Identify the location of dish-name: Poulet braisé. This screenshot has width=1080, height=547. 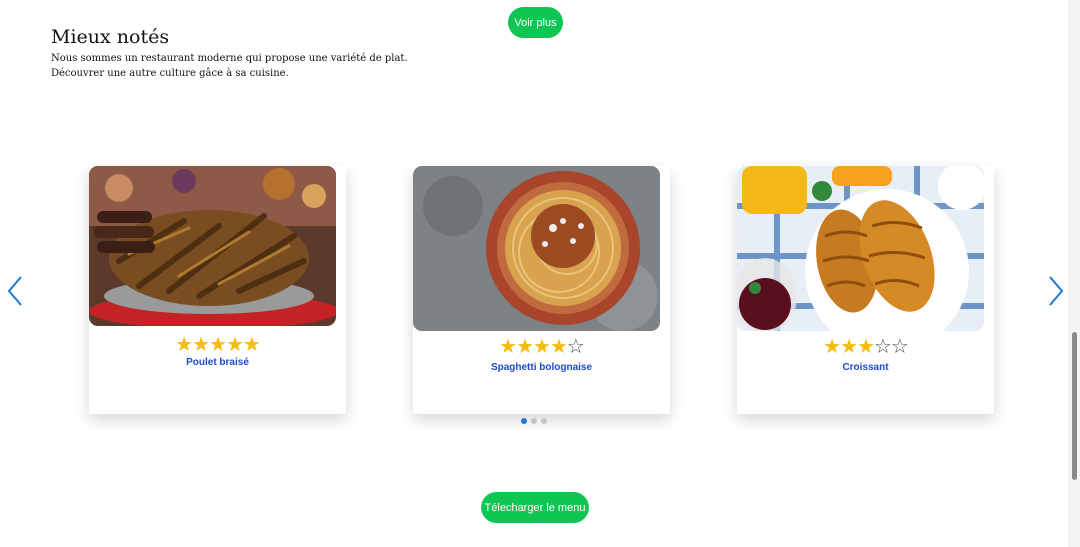
(217, 362).